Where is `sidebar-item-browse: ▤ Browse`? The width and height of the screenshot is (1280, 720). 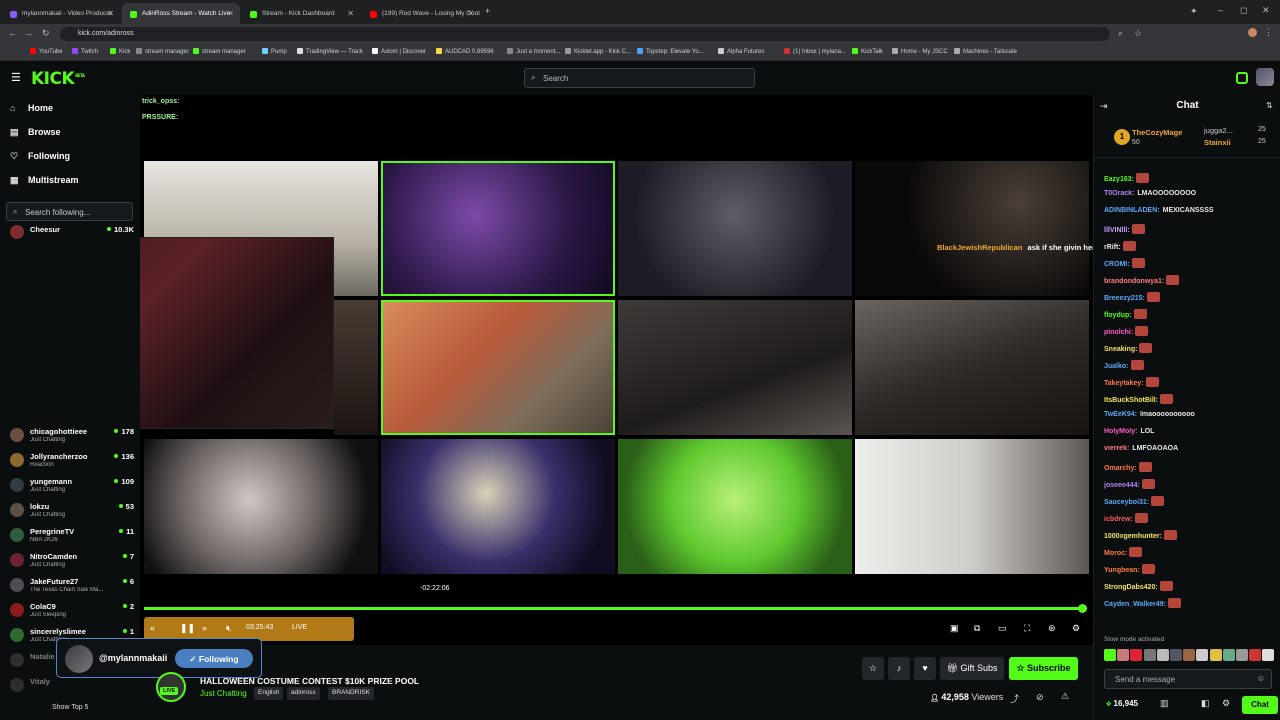
sidebar-item-browse: ▤ Browse is located at coordinates (35, 132).